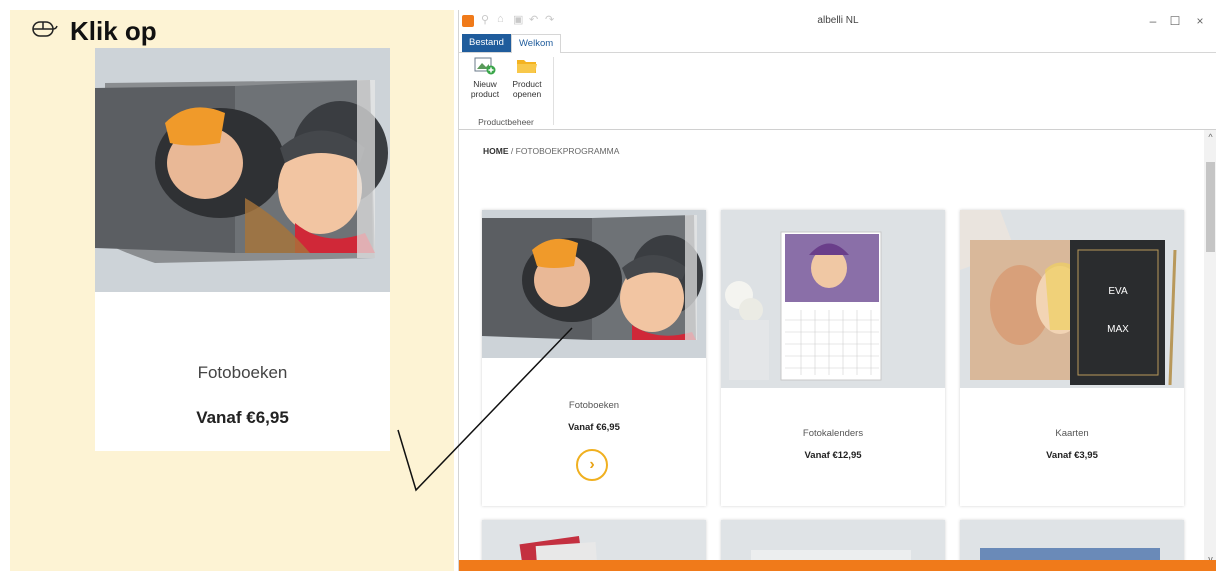 This screenshot has height=571, width=1216. I want to click on window-title: albelli NL, so click(838, 20).